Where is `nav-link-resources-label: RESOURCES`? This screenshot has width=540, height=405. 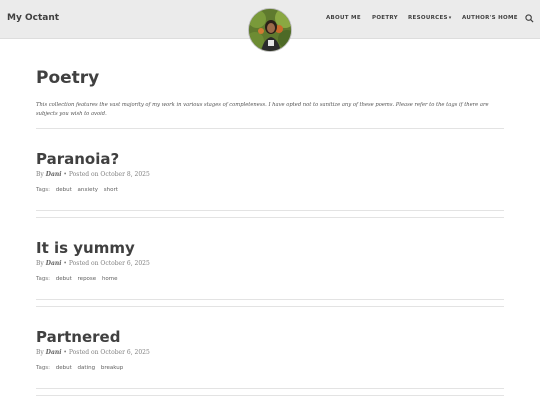
nav-link-resources-label: RESOURCES is located at coordinates (428, 18).